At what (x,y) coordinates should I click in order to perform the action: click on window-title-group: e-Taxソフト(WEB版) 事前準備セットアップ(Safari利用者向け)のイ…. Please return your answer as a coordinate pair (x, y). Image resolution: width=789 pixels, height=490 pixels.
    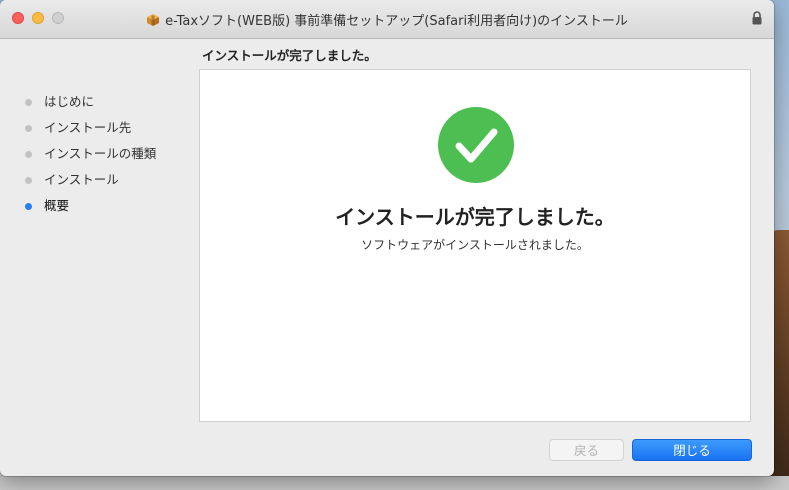
    Looking at the image, I should click on (387, 19).